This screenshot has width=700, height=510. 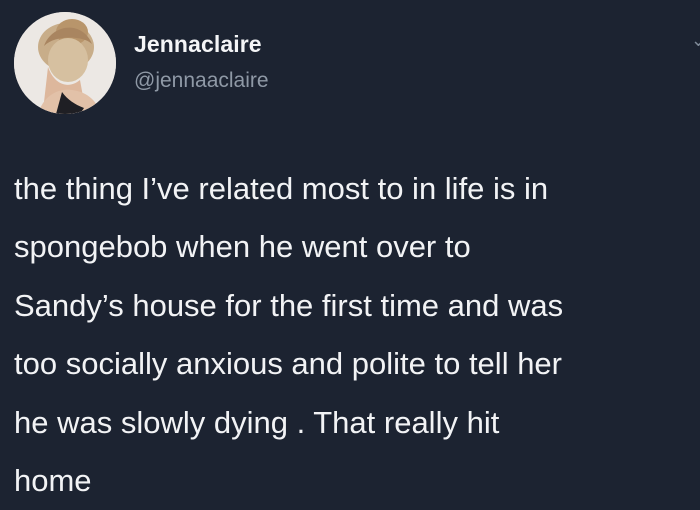 I want to click on user-handle: @jennaaclaire, so click(x=201, y=81).